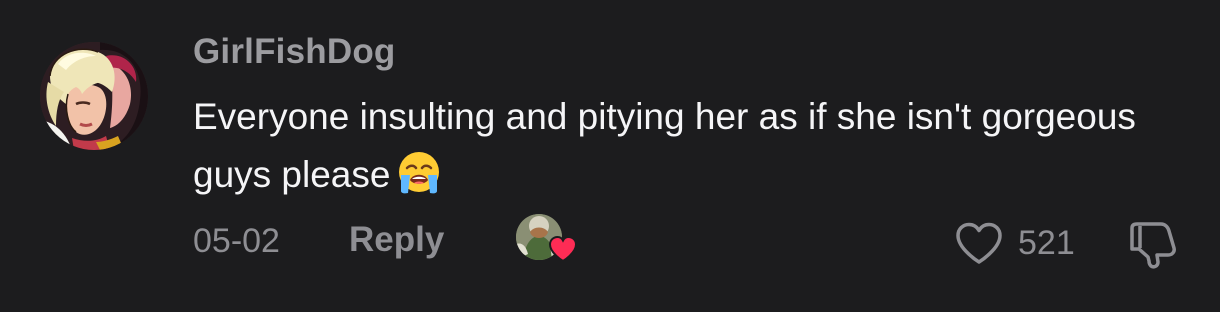 Image resolution: width=1220 pixels, height=312 pixels. Describe the element at coordinates (979, 243) in the screenshot. I see `heart-outline-icon` at that location.